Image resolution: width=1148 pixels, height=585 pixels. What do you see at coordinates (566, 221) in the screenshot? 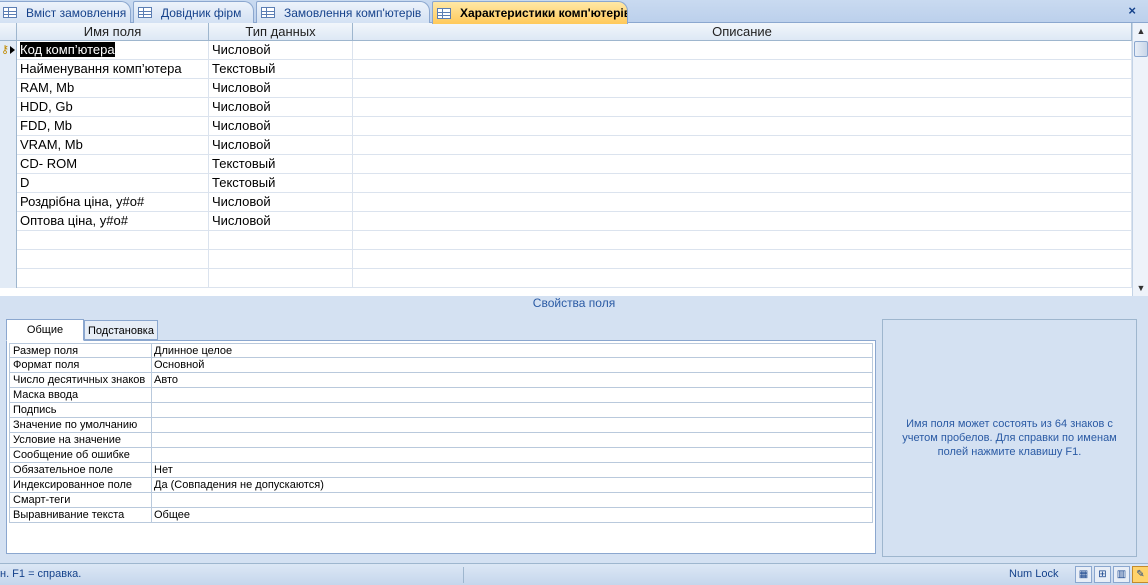
I see `table-row: Оптова ціна, у#о# Числовой` at bounding box center [566, 221].